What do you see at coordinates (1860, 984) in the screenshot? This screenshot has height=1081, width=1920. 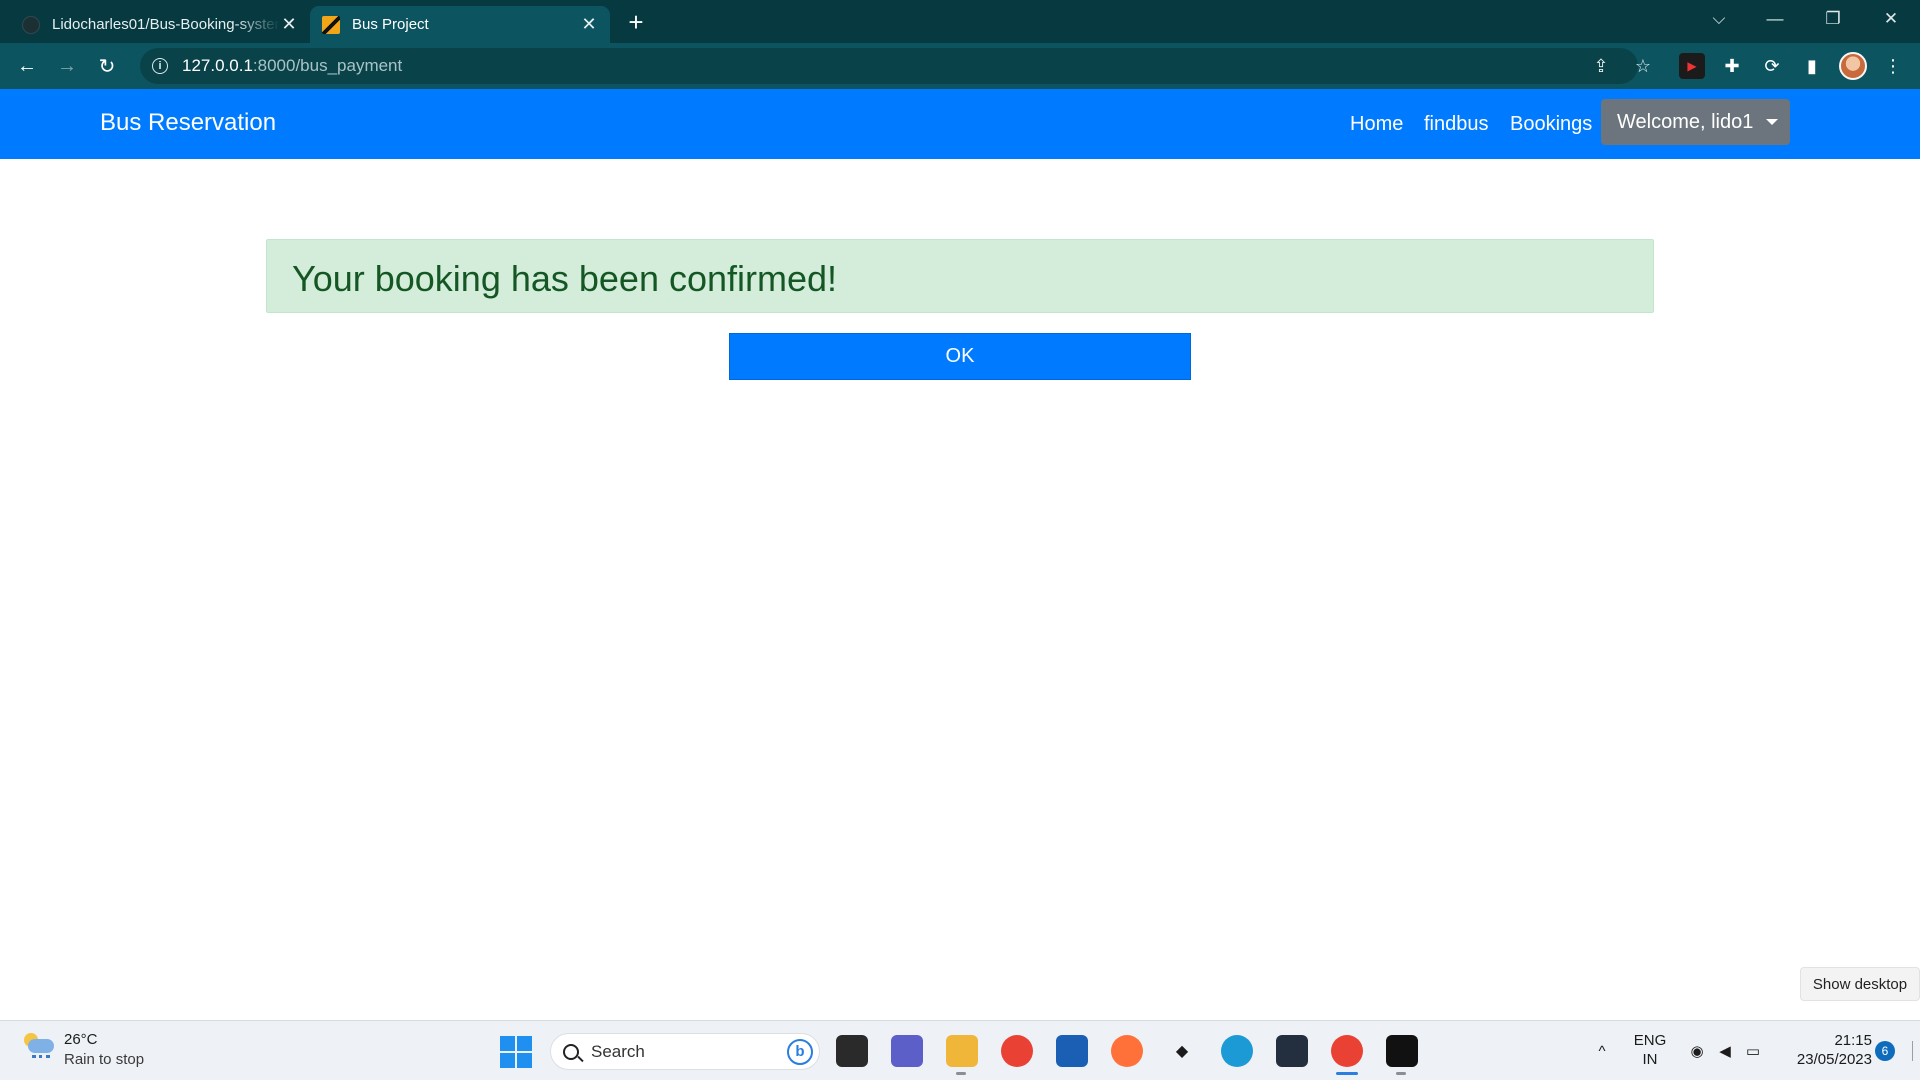 I see `show-desktop-tooltip: Show desktop` at bounding box center [1860, 984].